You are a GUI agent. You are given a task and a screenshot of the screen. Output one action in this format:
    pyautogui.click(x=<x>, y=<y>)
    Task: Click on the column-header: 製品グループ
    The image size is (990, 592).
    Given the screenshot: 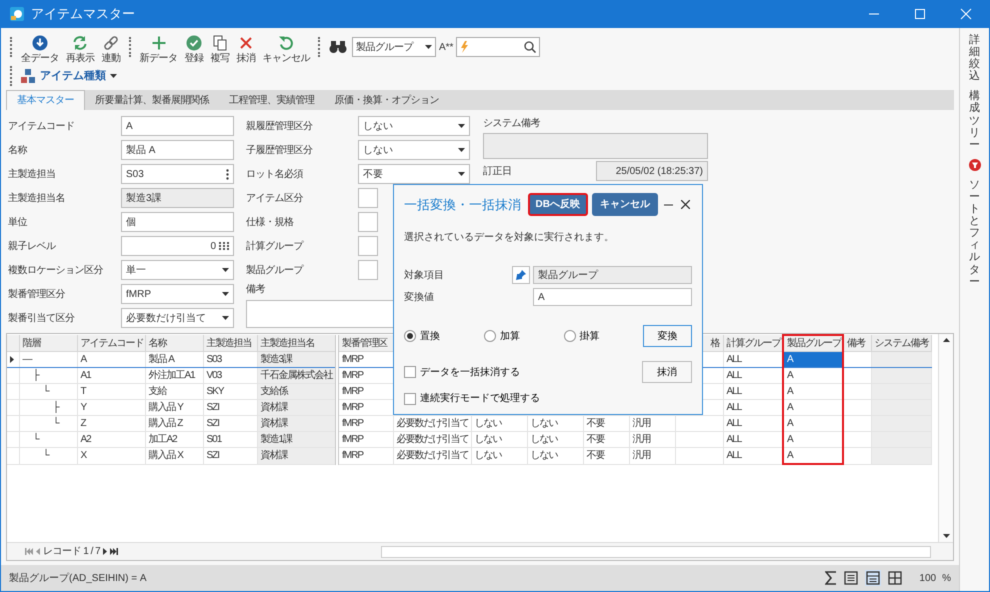 What is the action you would take?
    pyautogui.click(x=813, y=343)
    